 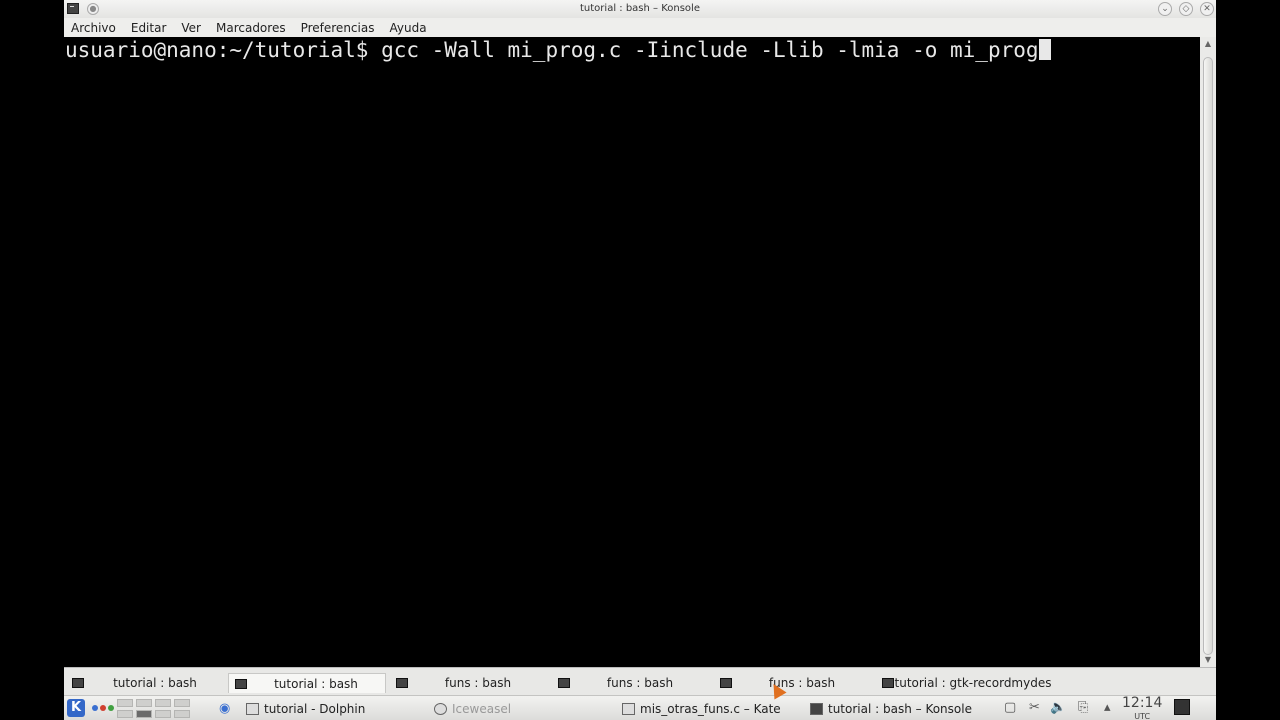 I want to click on terminal-scrollbar: ▲ ▼, so click(x=1208, y=352).